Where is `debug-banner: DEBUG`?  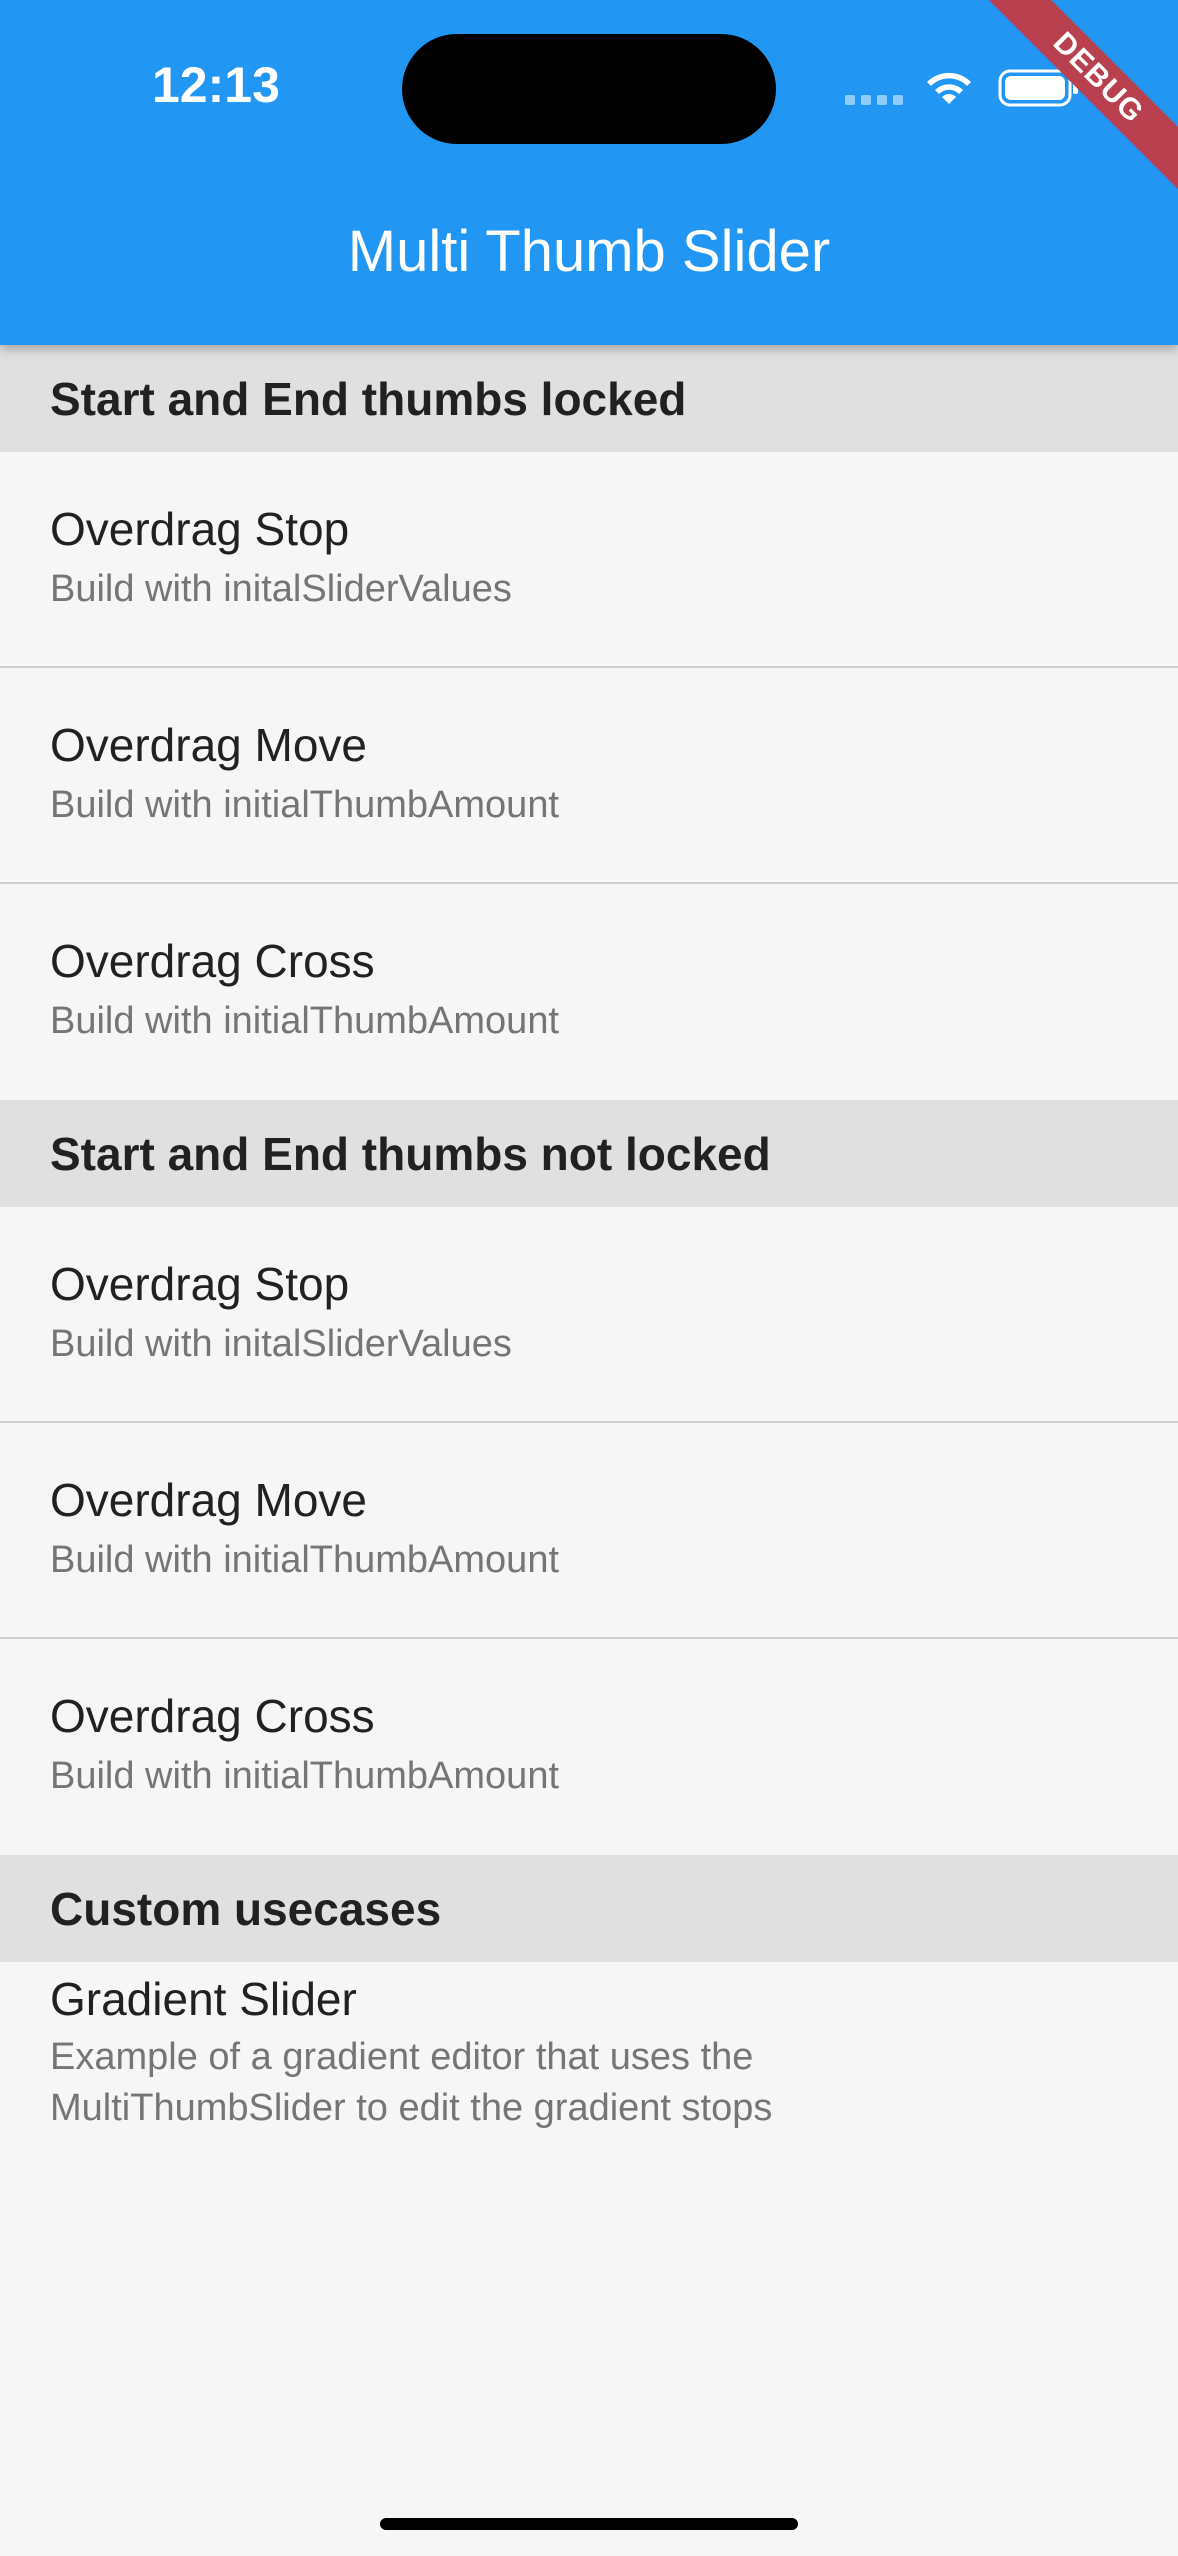 debug-banner: DEBUG is located at coordinates (1078, 100).